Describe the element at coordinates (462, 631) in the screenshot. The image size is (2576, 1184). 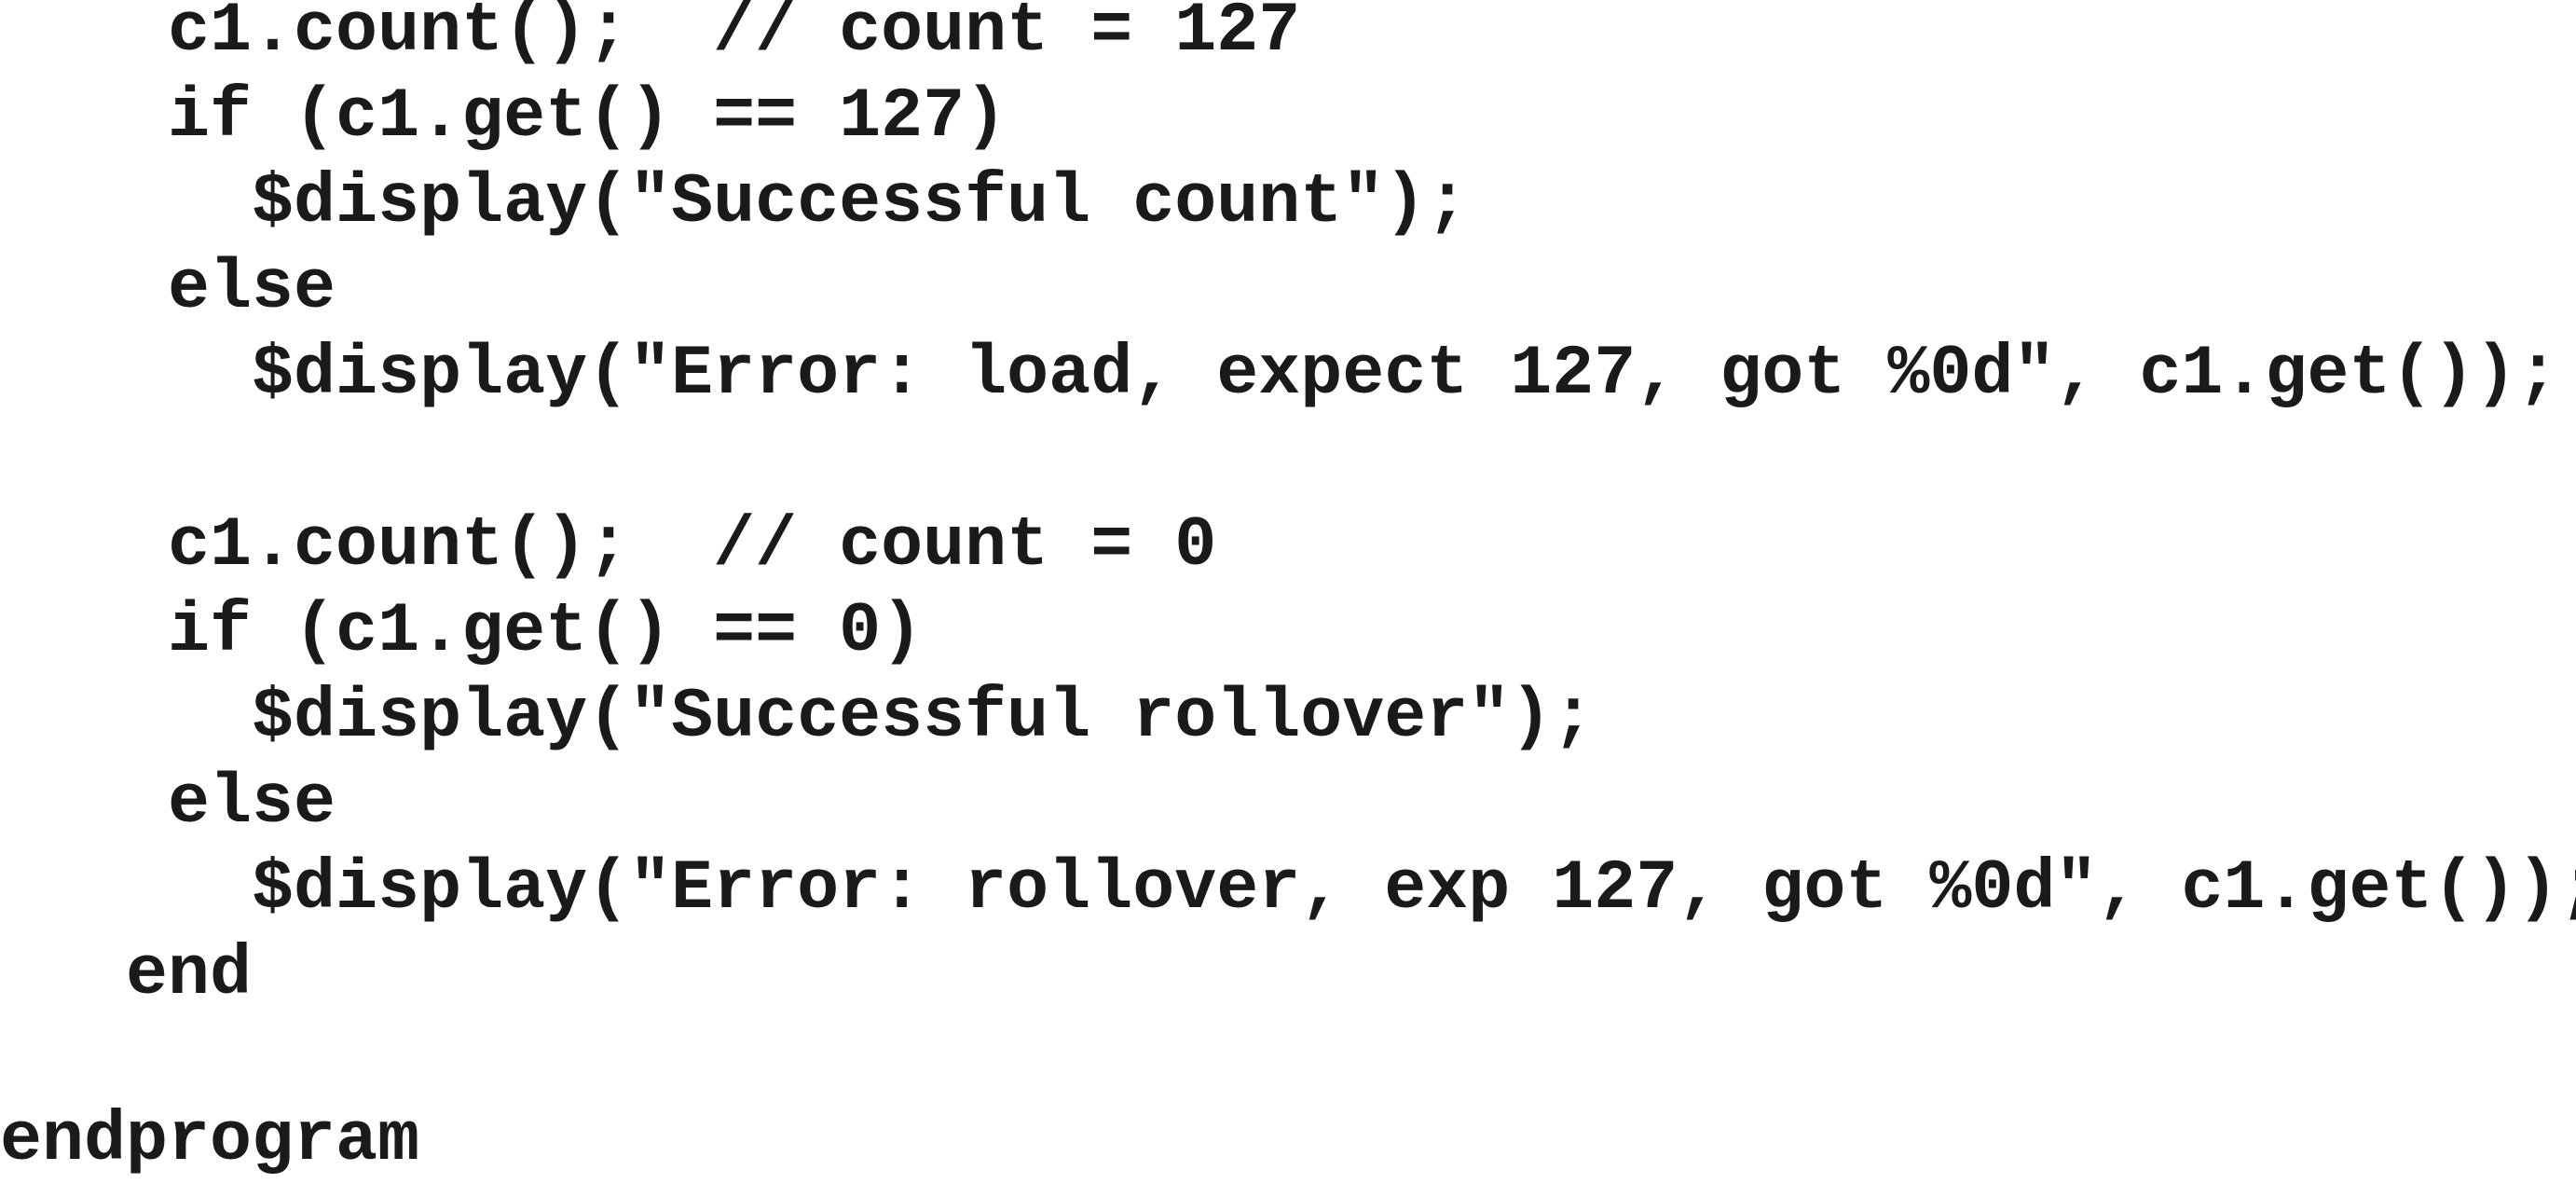
I see `code-line-if-get-0: if (c1.get() == 0)` at that location.